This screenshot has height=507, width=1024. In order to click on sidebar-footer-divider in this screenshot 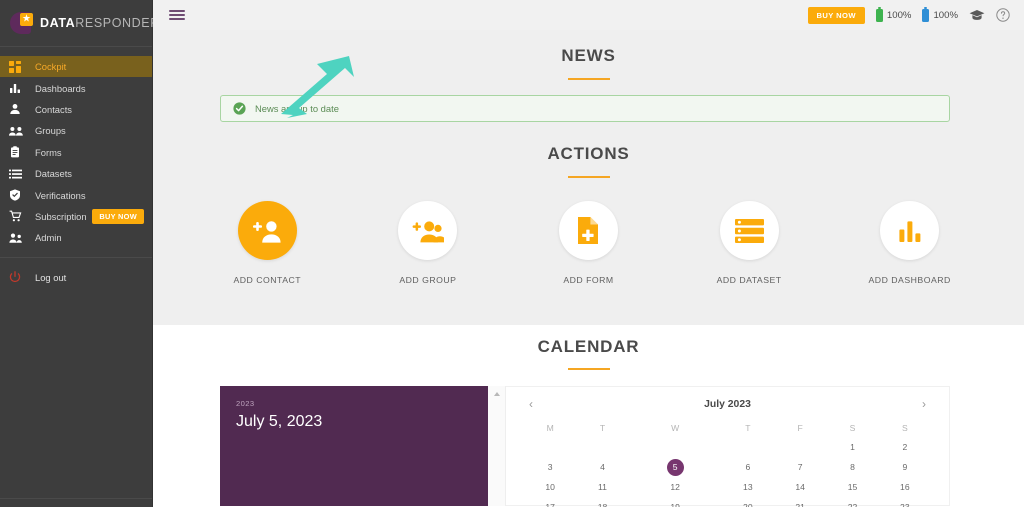, I will do `click(76, 498)`.